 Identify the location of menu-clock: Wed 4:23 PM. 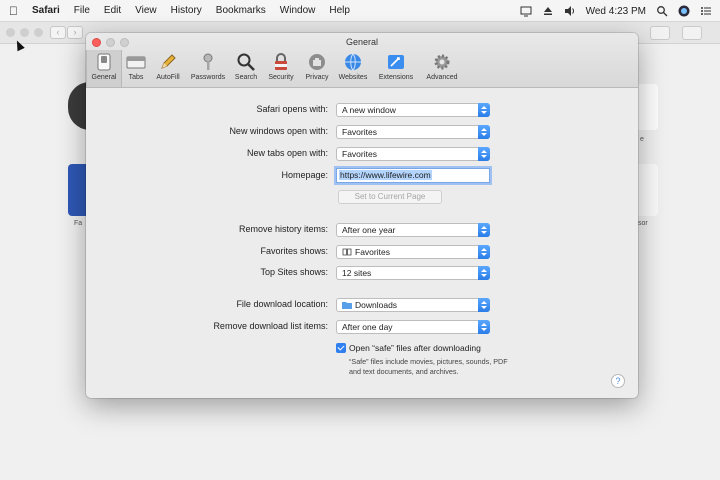
(616, 11).